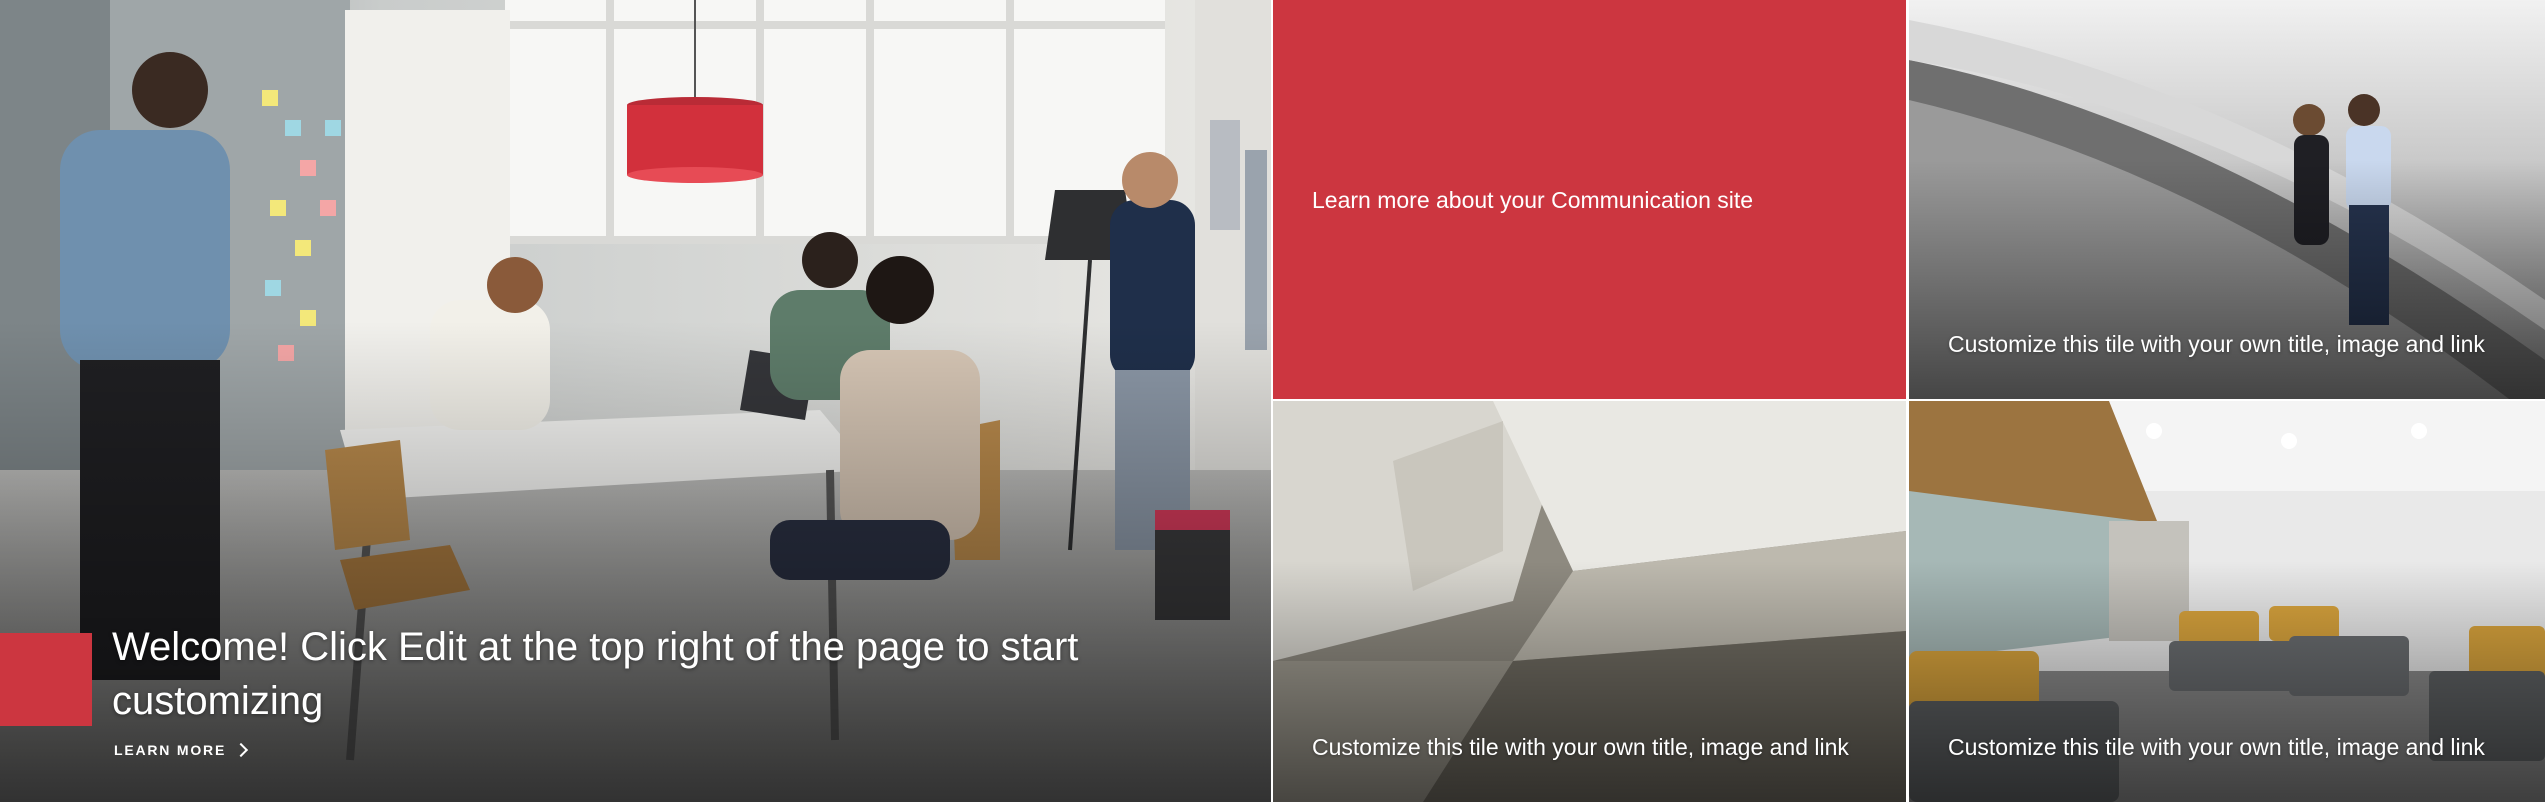 The height and width of the screenshot is (802, 2545). What do you see at coordinates (241, 750) in the screenshot?
I see `chevron-right-icon` at bounding box center [241, 750].